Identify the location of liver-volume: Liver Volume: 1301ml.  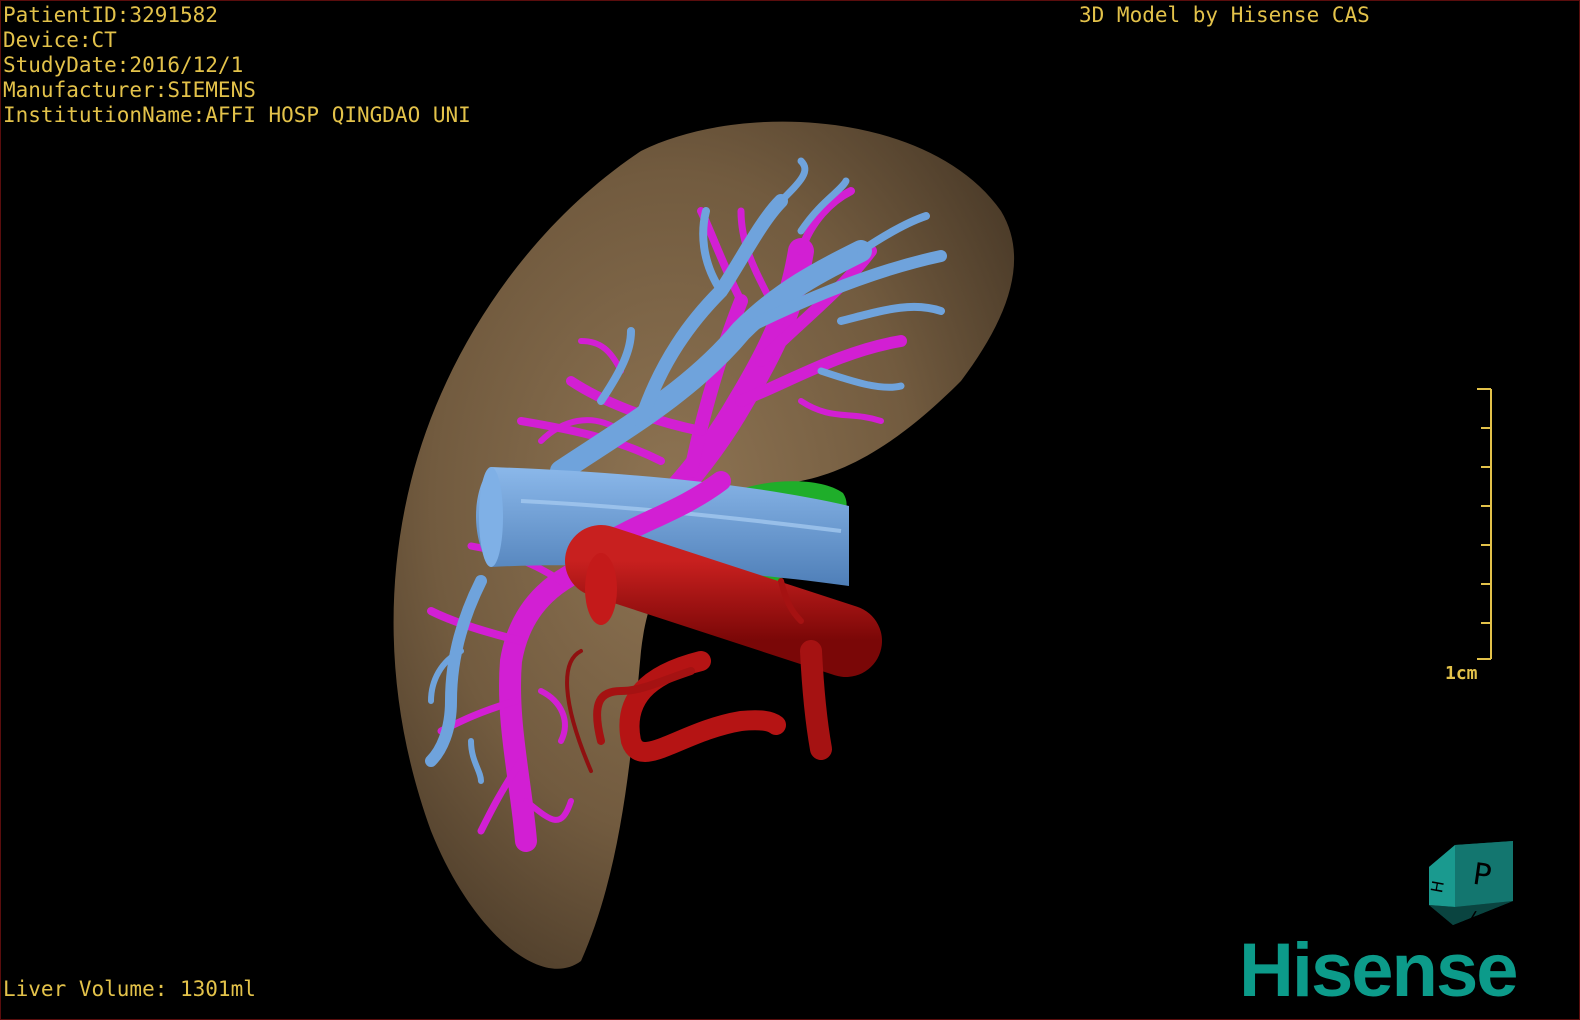
(129, 989).